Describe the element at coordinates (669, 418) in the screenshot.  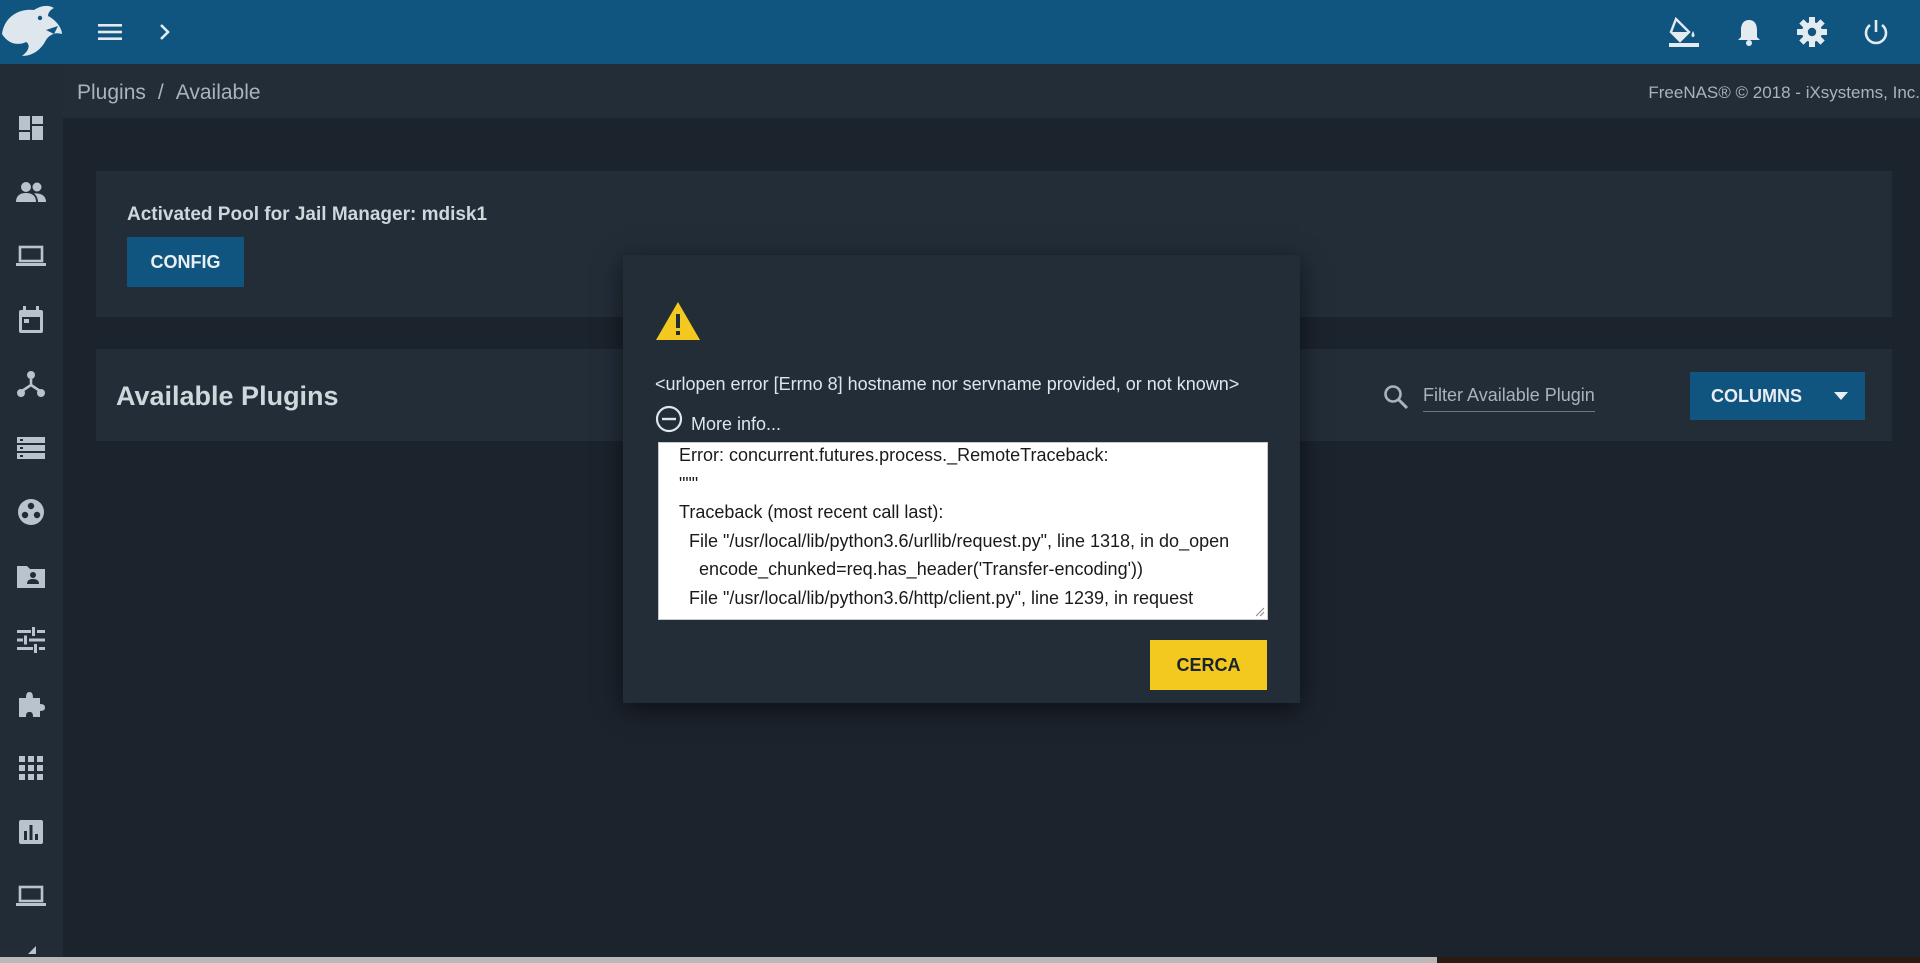
I see `collapse-circle-icon` at that location.